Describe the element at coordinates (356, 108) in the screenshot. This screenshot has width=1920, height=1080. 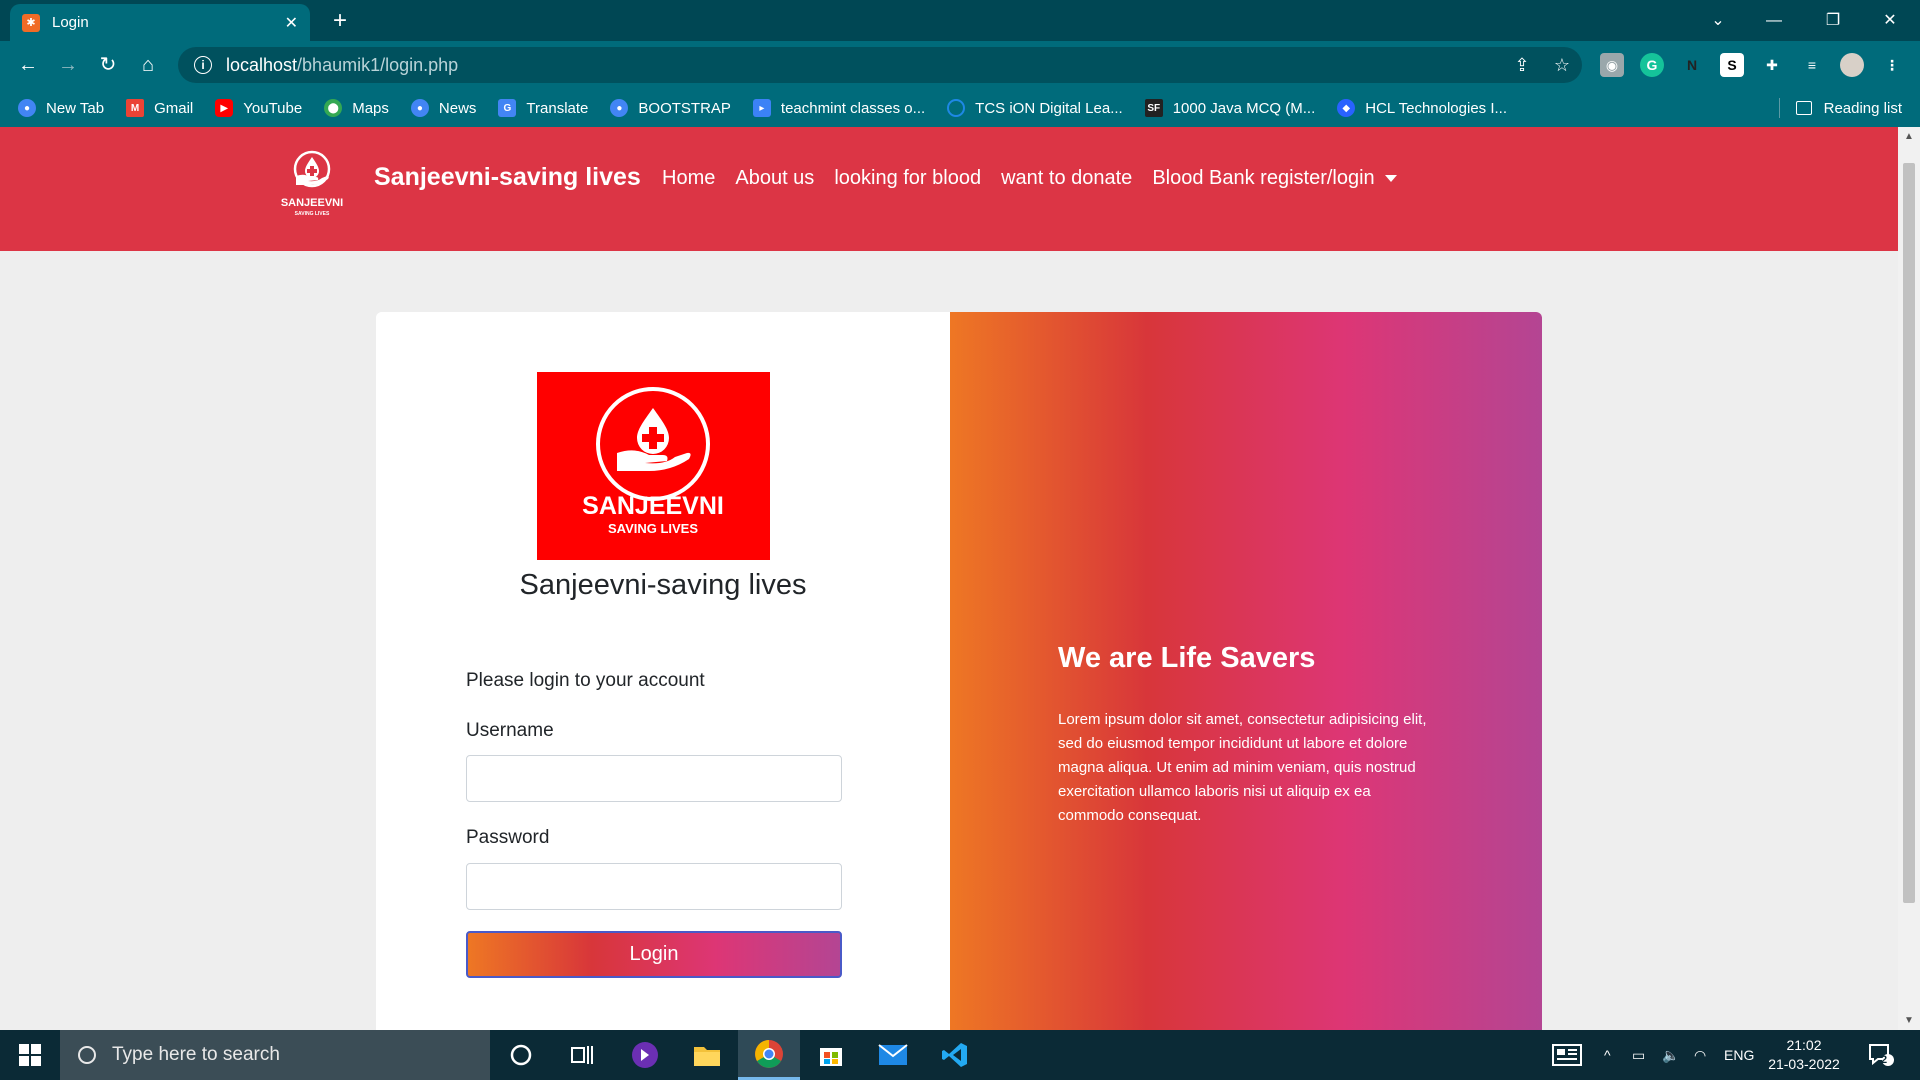
I see `bookmark-maps: ⬤ Maps` at that location.